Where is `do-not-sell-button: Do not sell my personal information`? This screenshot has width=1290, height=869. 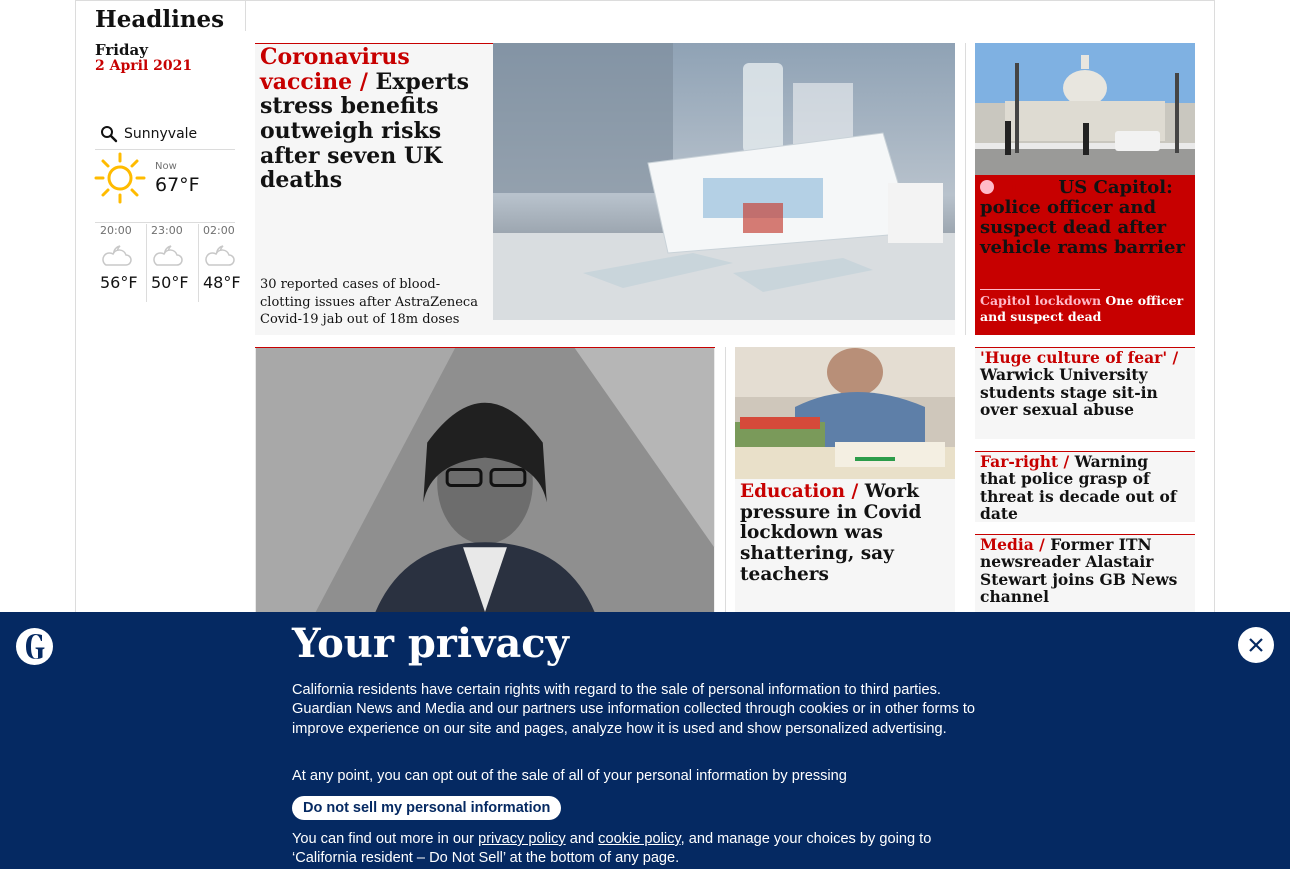 do-not-sell-button: Do not sell my personal information is located at coordinates (427, 808).